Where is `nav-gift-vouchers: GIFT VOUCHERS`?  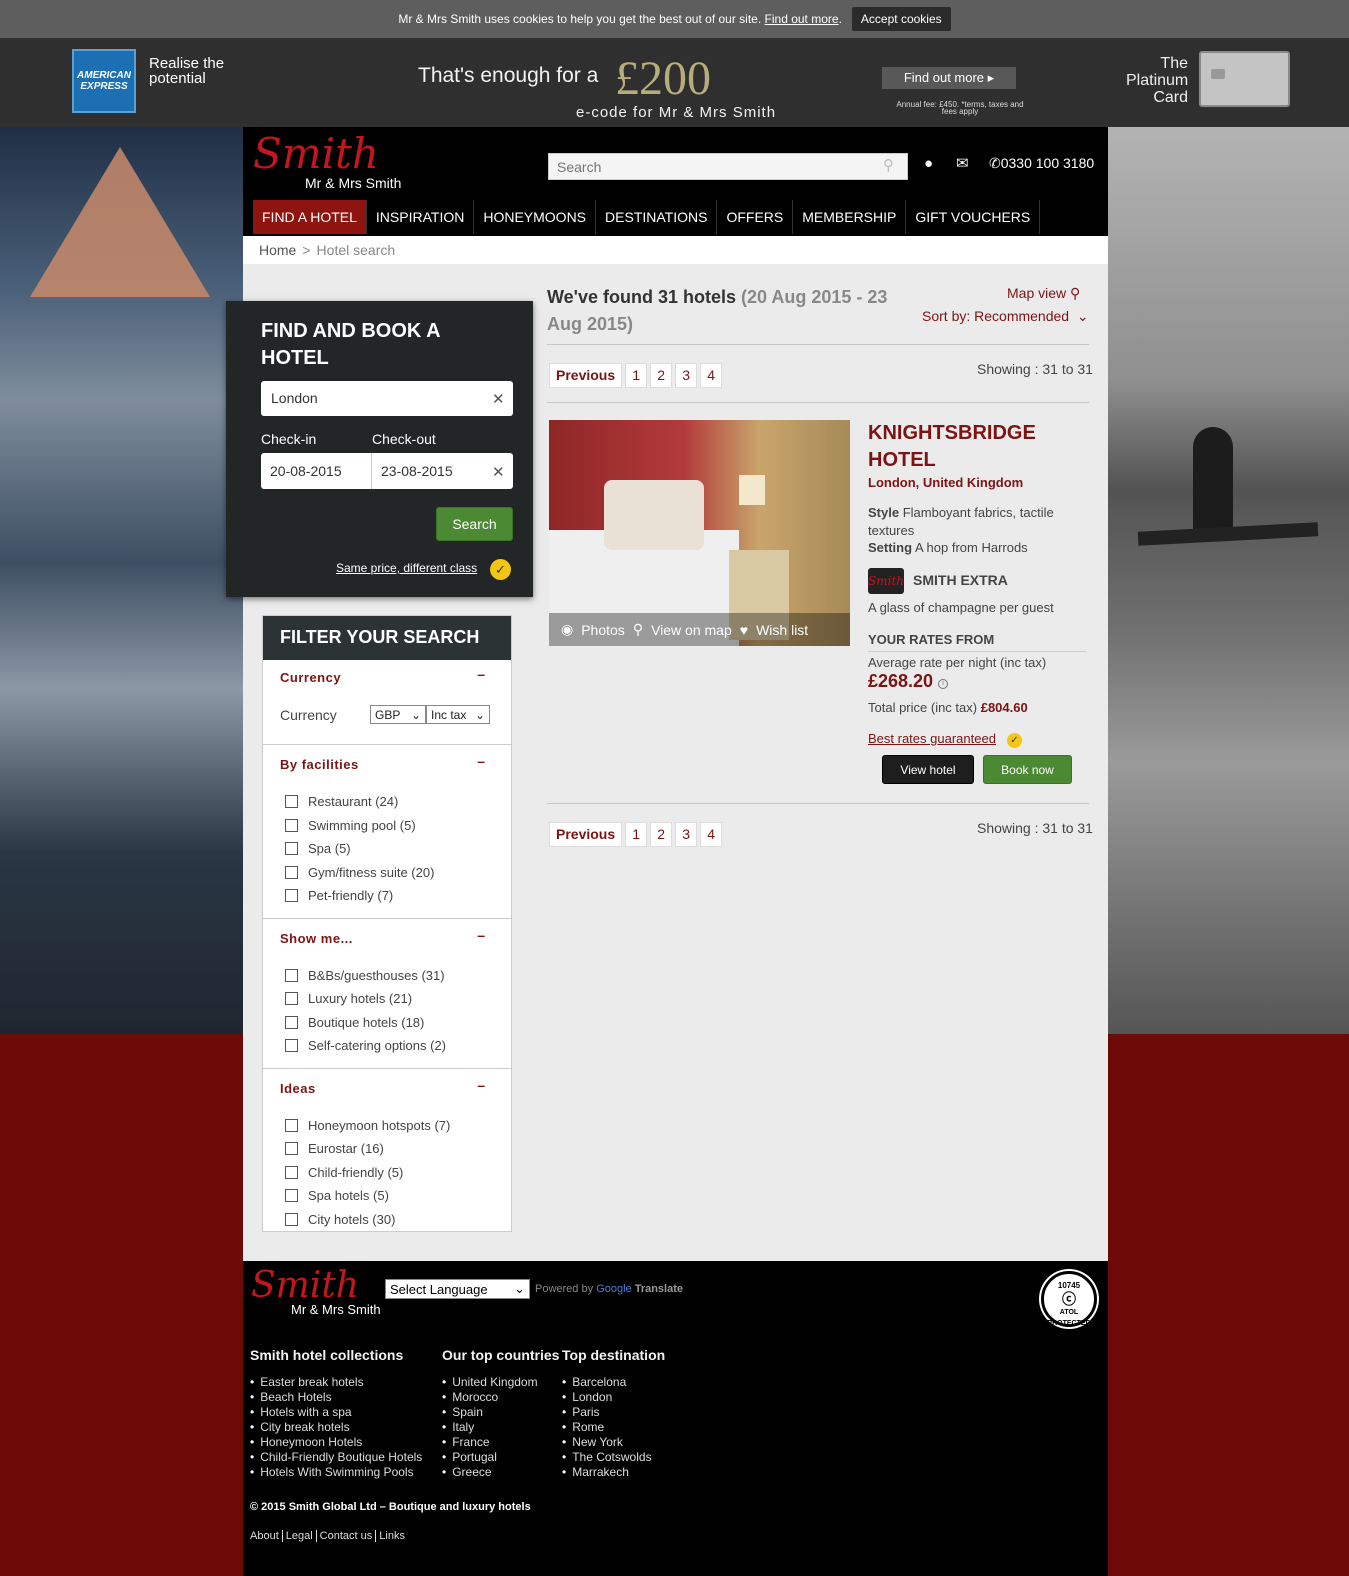 nav-gift-vouchers: GIFT VOUCHERS is located at coordinates (973, 217).